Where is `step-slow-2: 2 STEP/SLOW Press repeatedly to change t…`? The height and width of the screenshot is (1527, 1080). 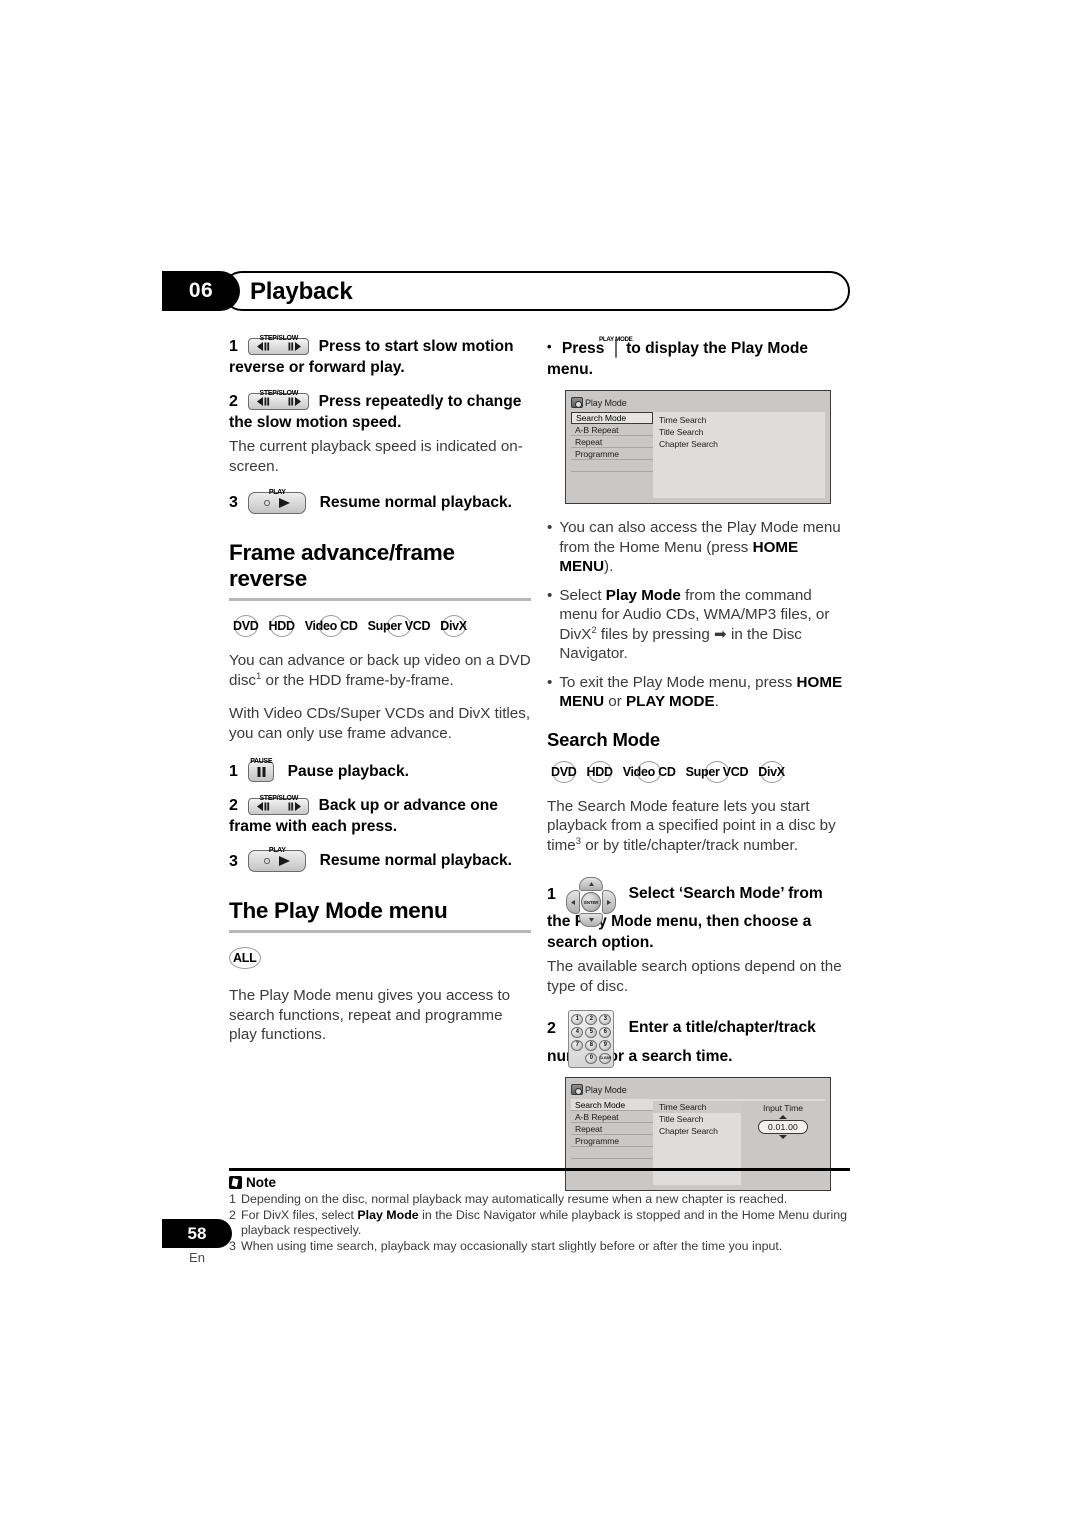 step-slow-2: 2 STEP/SLOW Press repeatedly to change t… is located at coordinates (380, 411).